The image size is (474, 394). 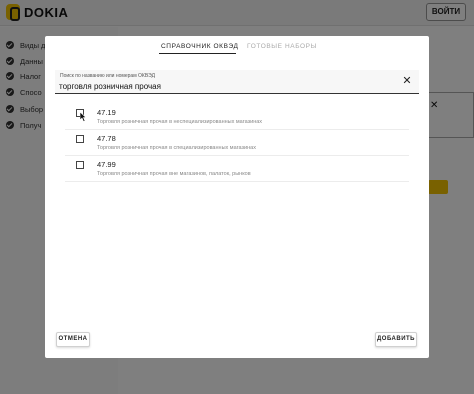 I want to click on tab-bar: СПРАВОЧНИК ОКВЭД ГОТОВЫЕ НАБОРЫ, so click(x=237, y=47).